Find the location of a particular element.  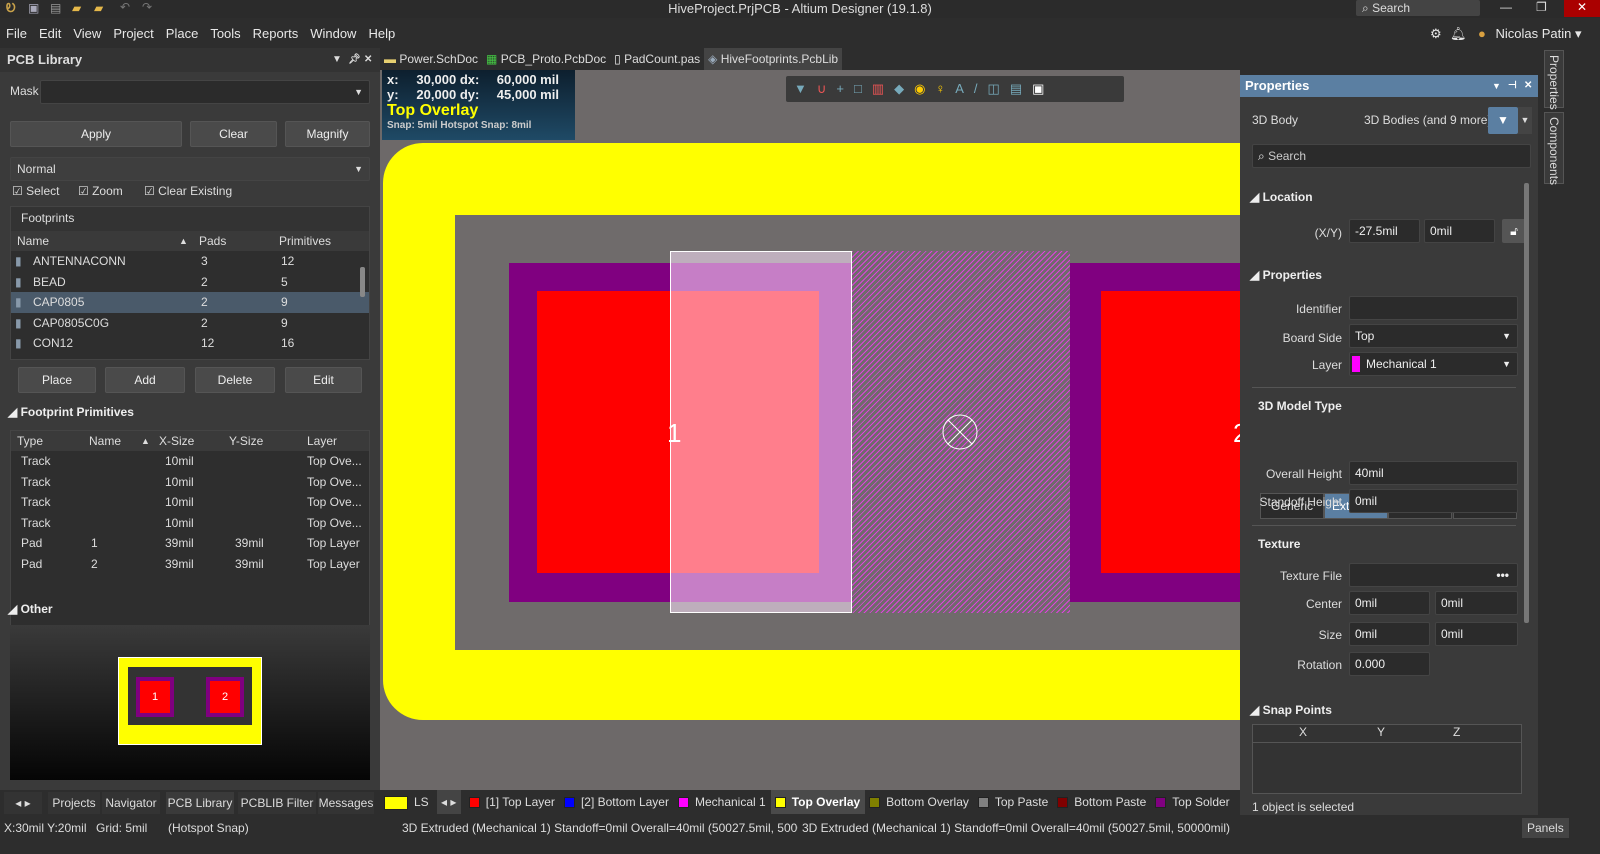

rotation-input: 0.000 is located at coordinates (1389, 664).